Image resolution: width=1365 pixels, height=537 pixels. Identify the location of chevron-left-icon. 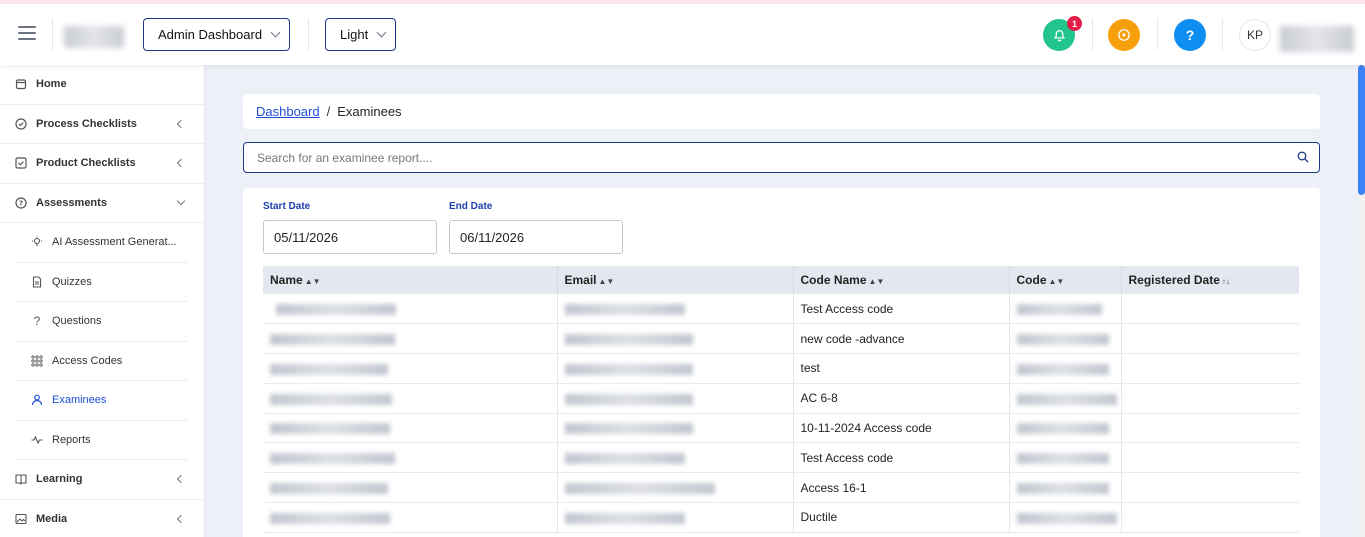
(181, 479).